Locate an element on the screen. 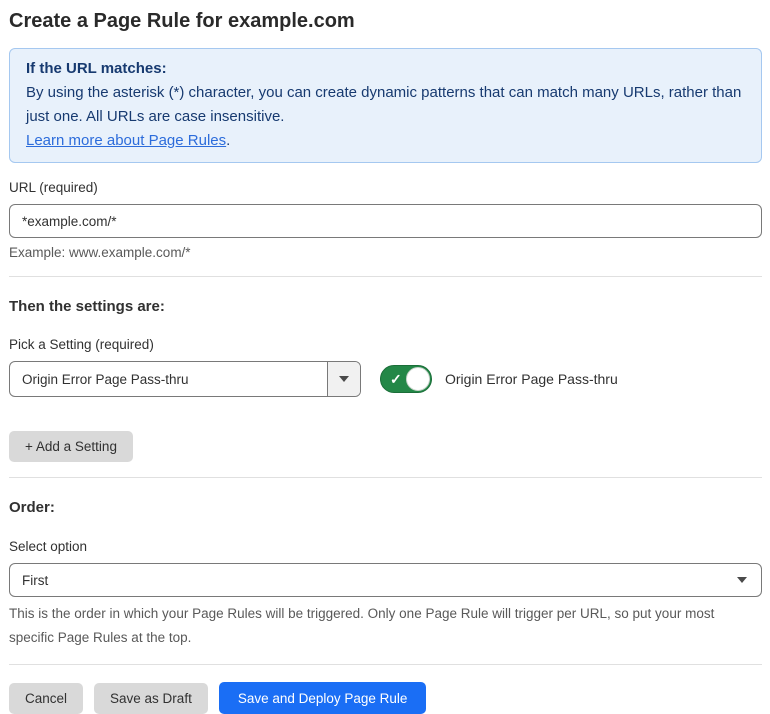 The height and width of the screenshot is (714, 770). url-field-label: URL (required) is located at coordinates (53, 187).